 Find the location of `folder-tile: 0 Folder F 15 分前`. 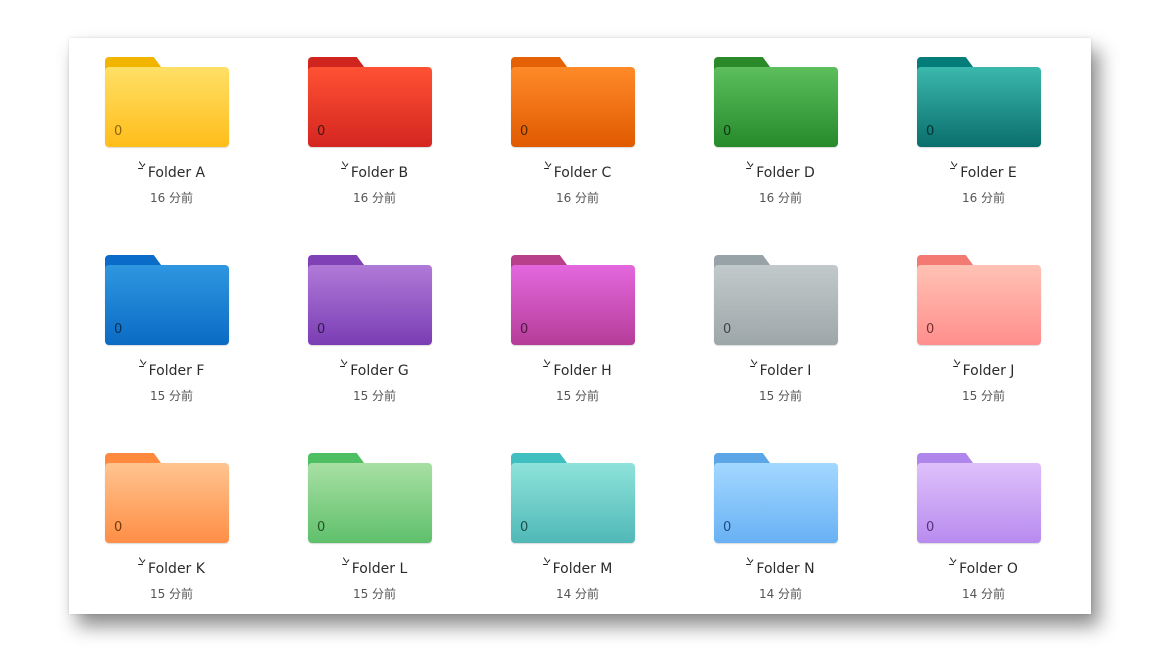

folder-tile: 0 Folder F 15 分前 is located at coordinates (171, 353).